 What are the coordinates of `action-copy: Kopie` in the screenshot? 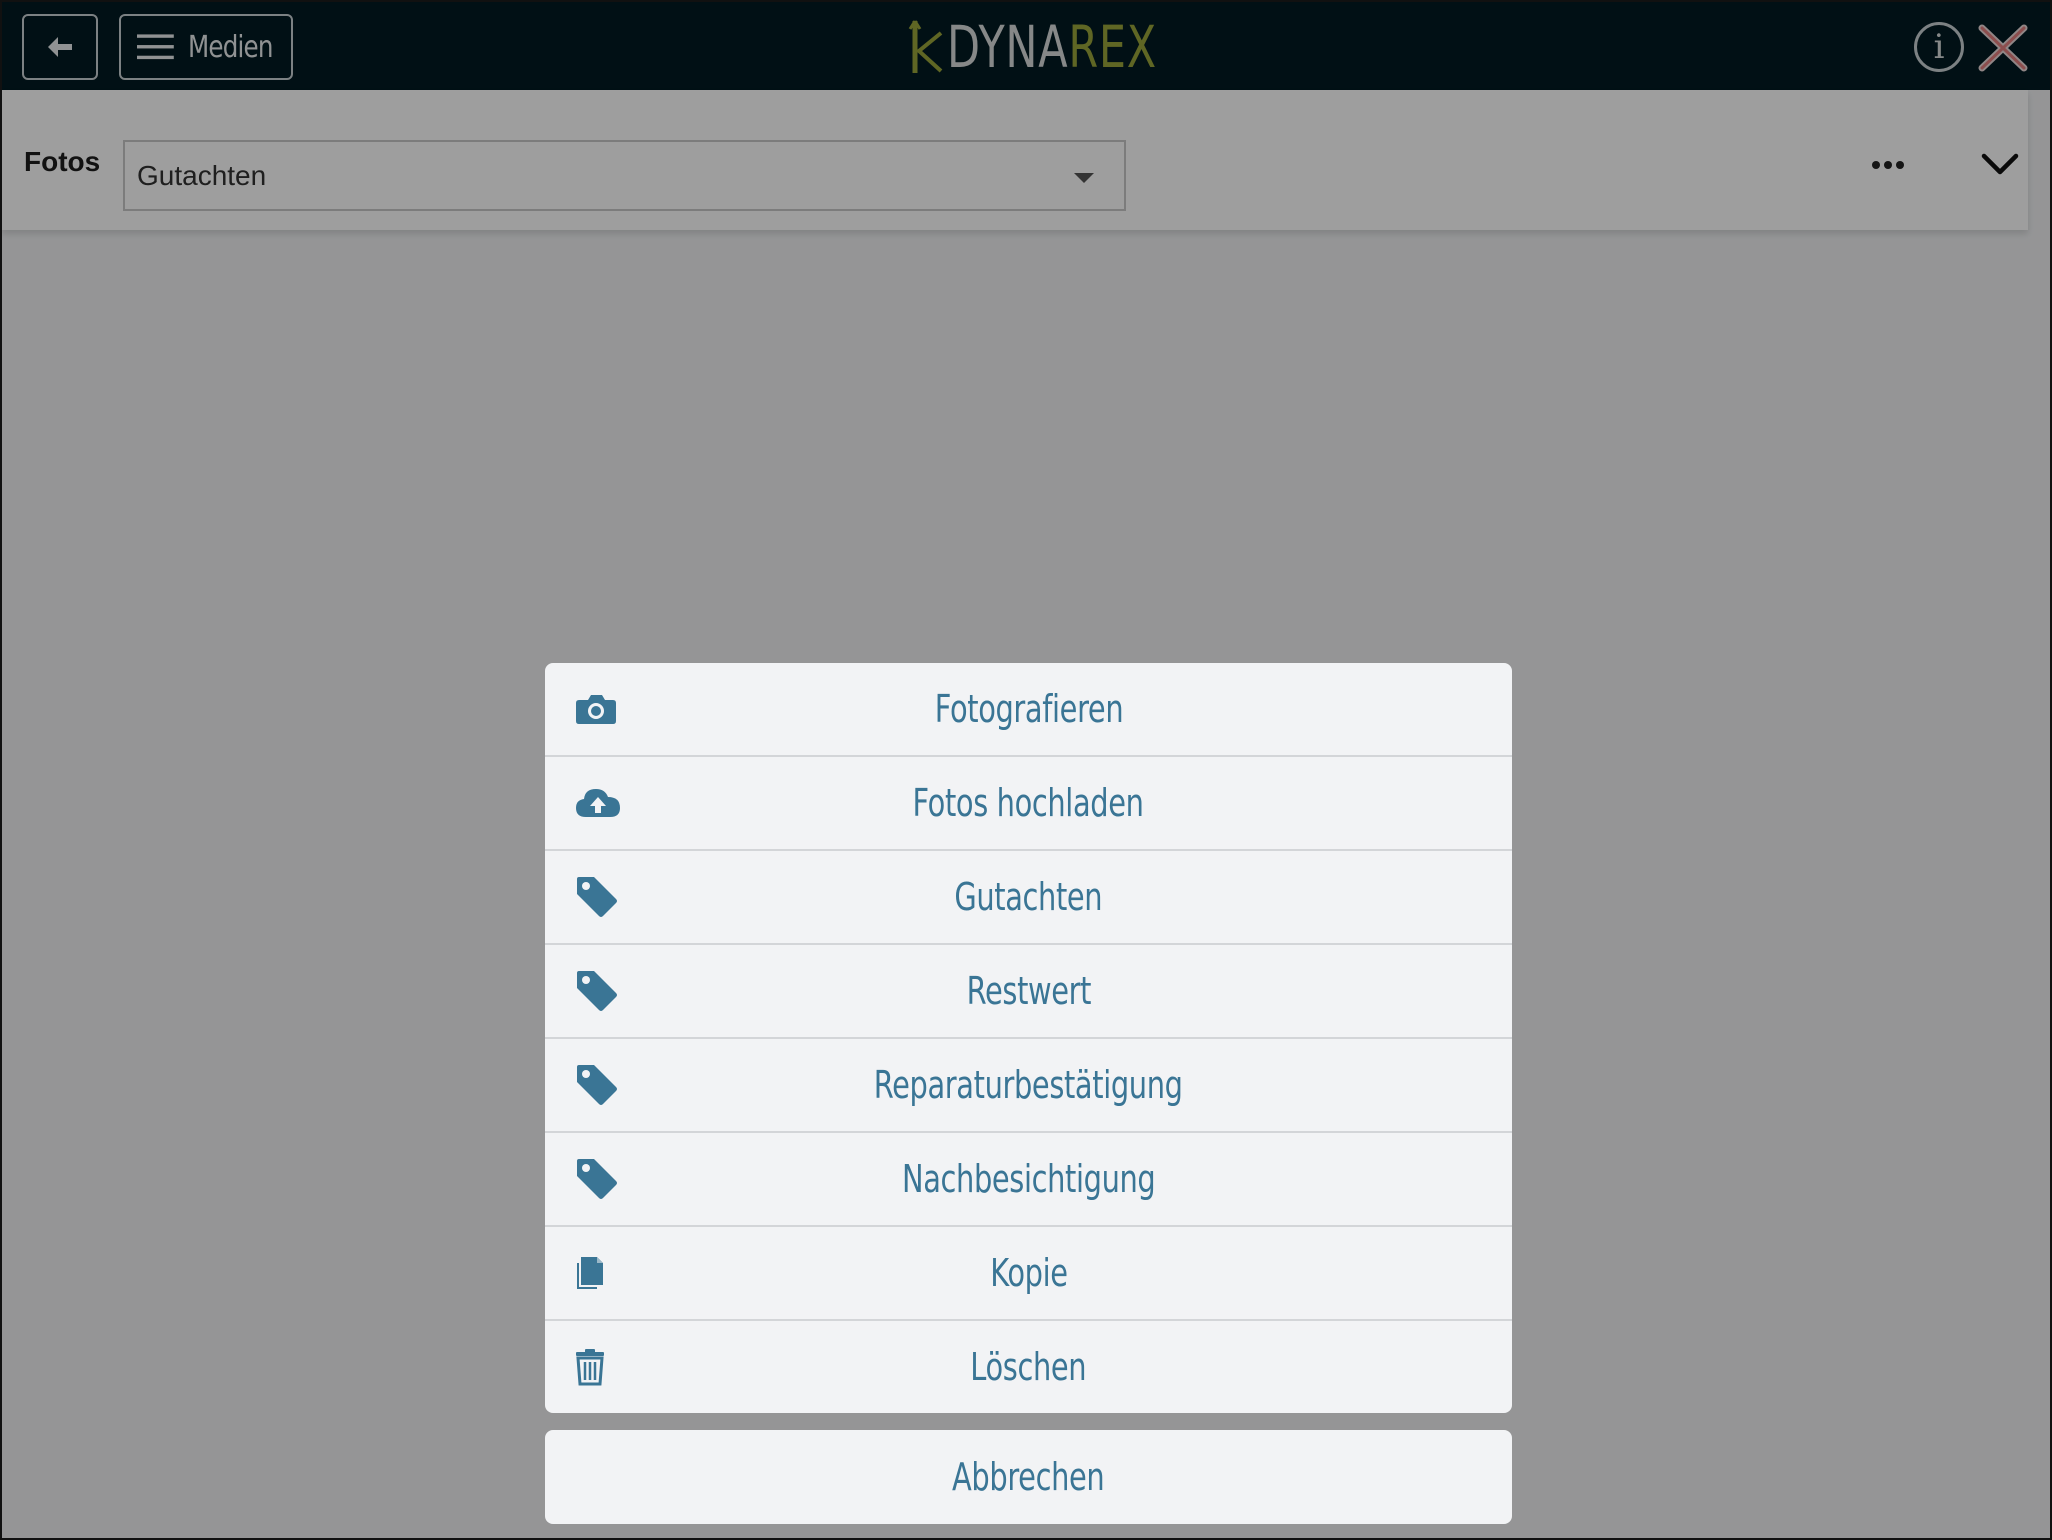 It's located at (1028, 1274).